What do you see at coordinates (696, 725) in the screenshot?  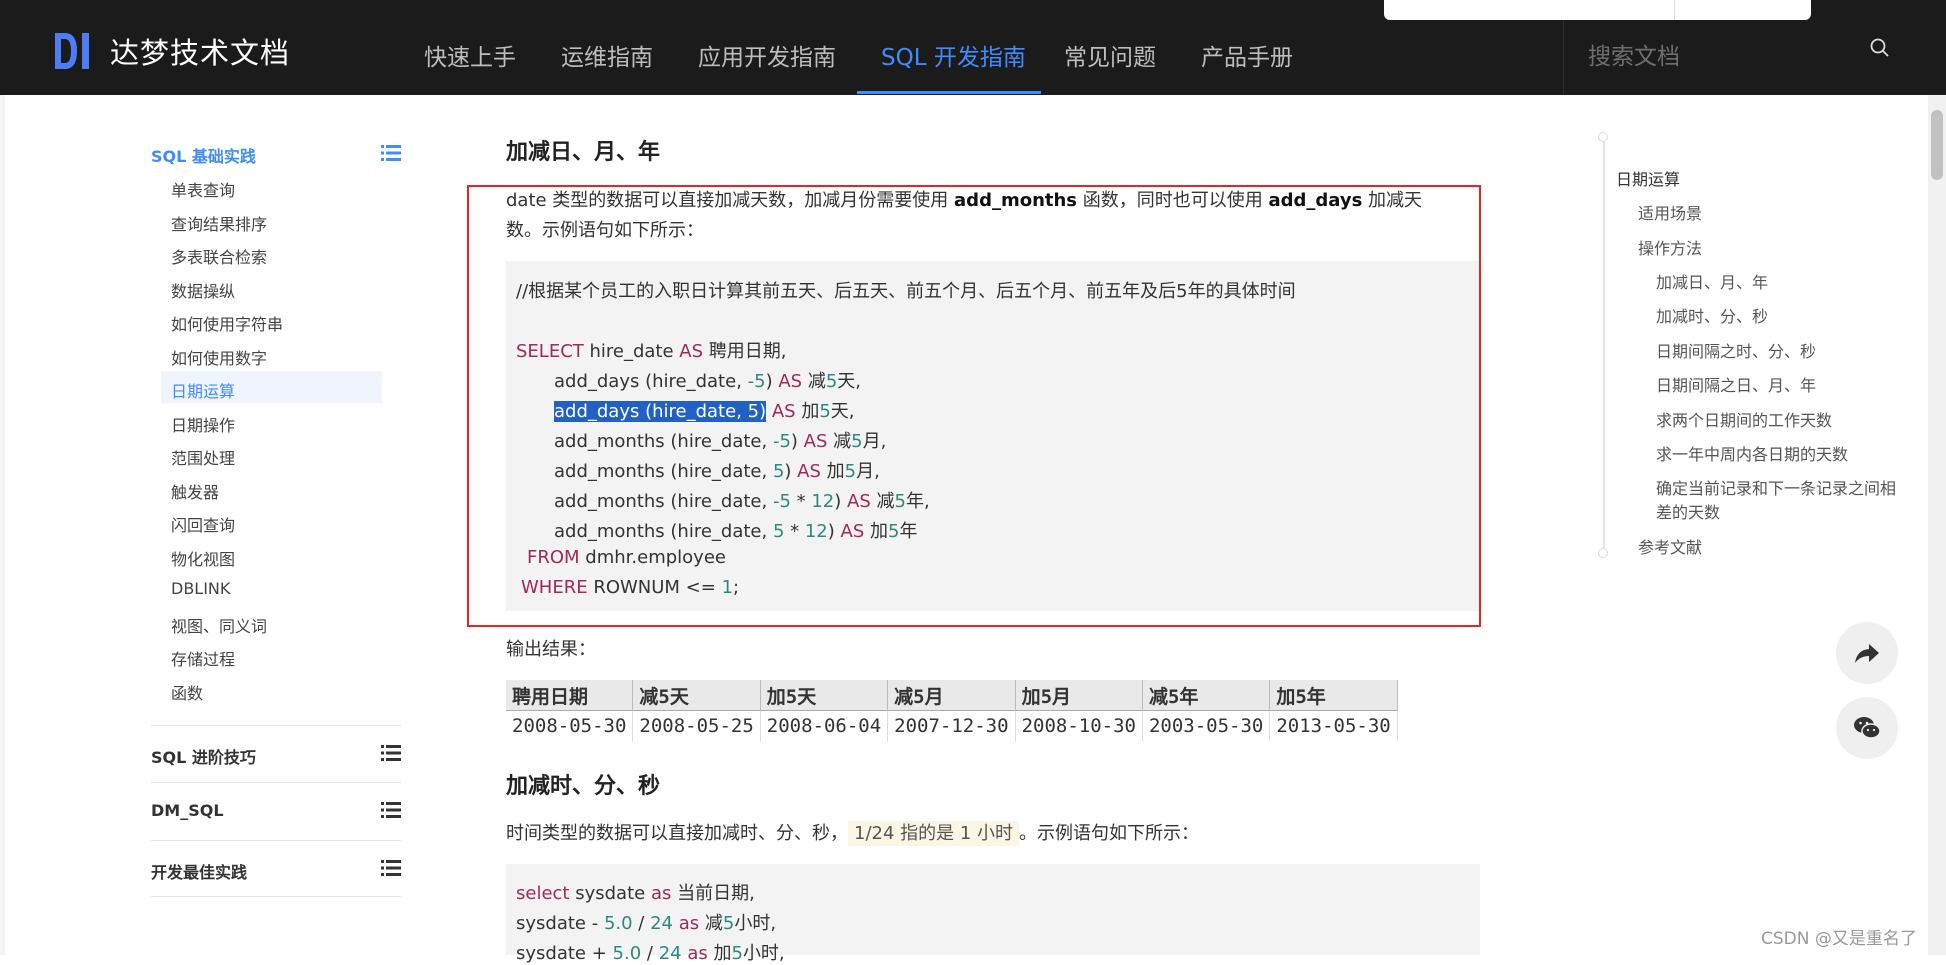 I see `table-cell: 2008-05-25` at bounding box center [696, 725].